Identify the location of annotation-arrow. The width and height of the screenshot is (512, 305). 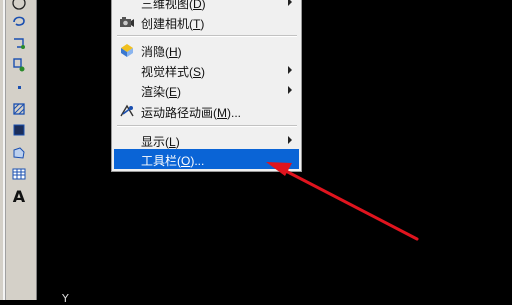
(342, 201).